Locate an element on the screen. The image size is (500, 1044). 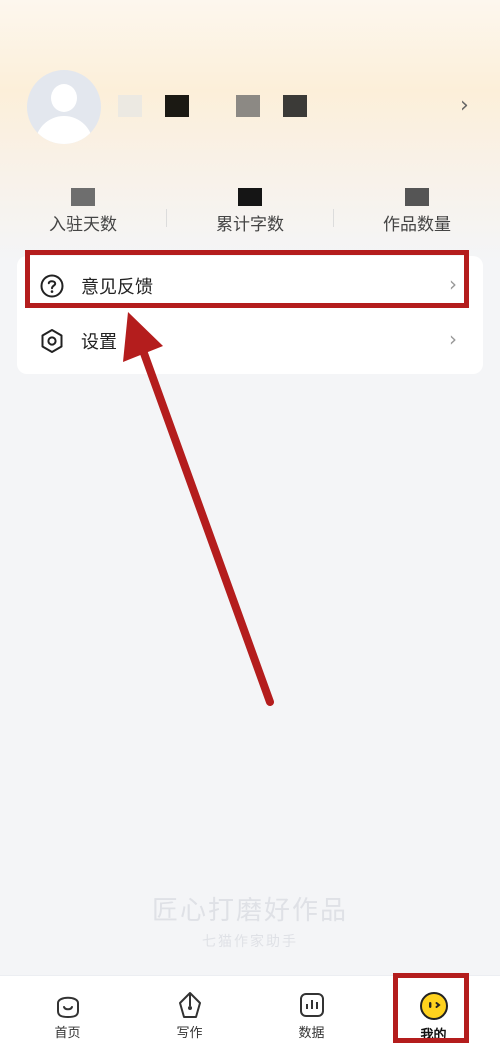
slogan-main: 匠心打磨好作品 is located at coordinates (249, 911).